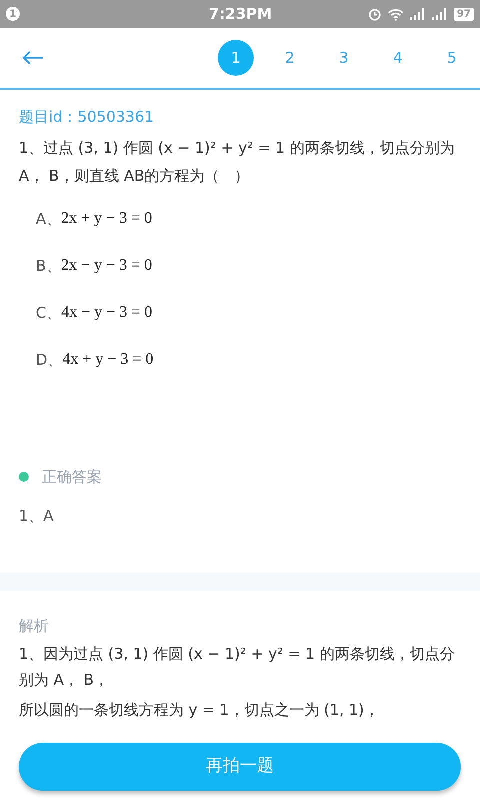 This screenshot has width=480, height=800. Describe the element at coordinates (106, 266) in the screenshot. I see `option-formula: 2x − y − 3 = 0` at that location.